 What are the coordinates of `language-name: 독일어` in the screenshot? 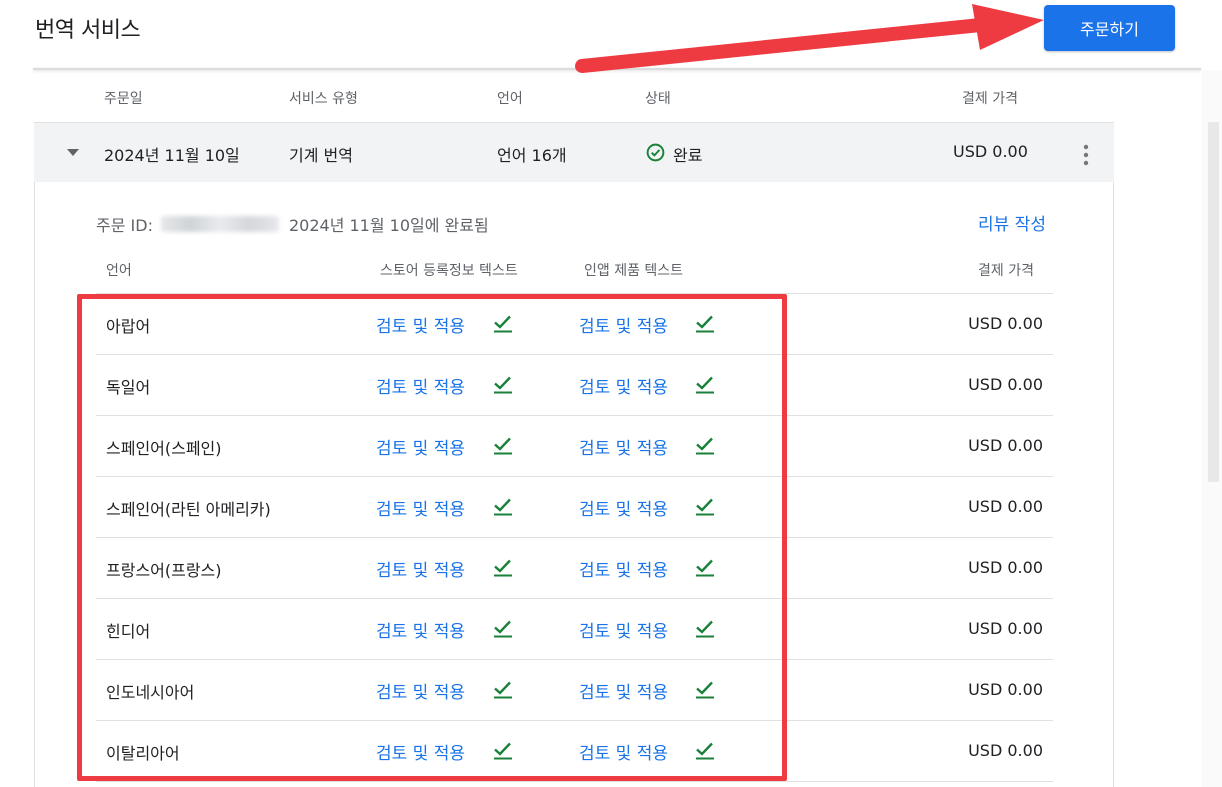 It's located at (128, 387).